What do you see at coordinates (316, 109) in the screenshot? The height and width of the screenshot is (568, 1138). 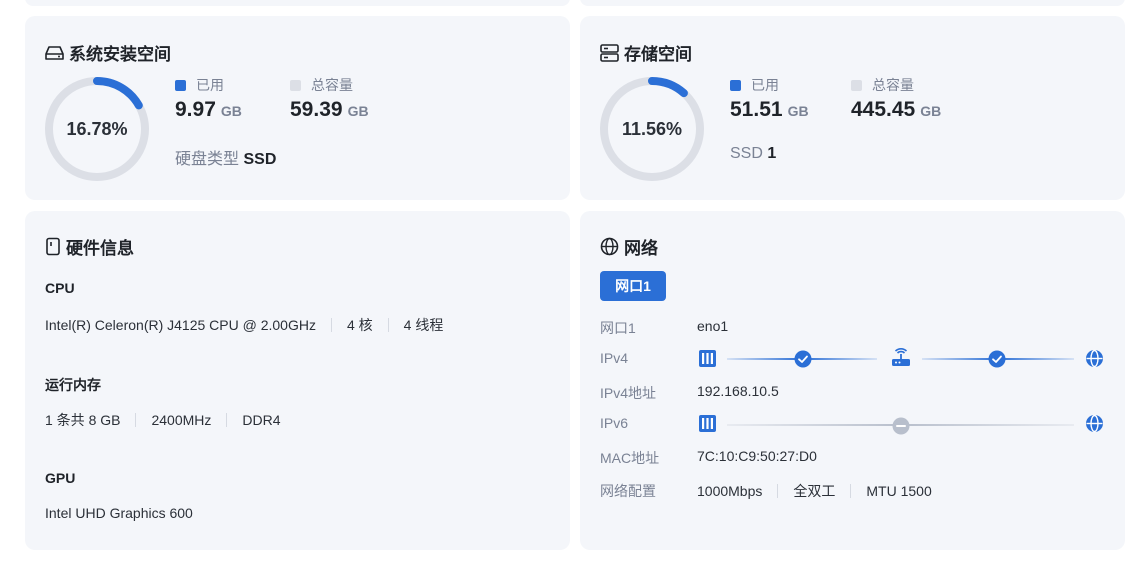 I see `total-number: 59.39` at bounding box center [316, 109].